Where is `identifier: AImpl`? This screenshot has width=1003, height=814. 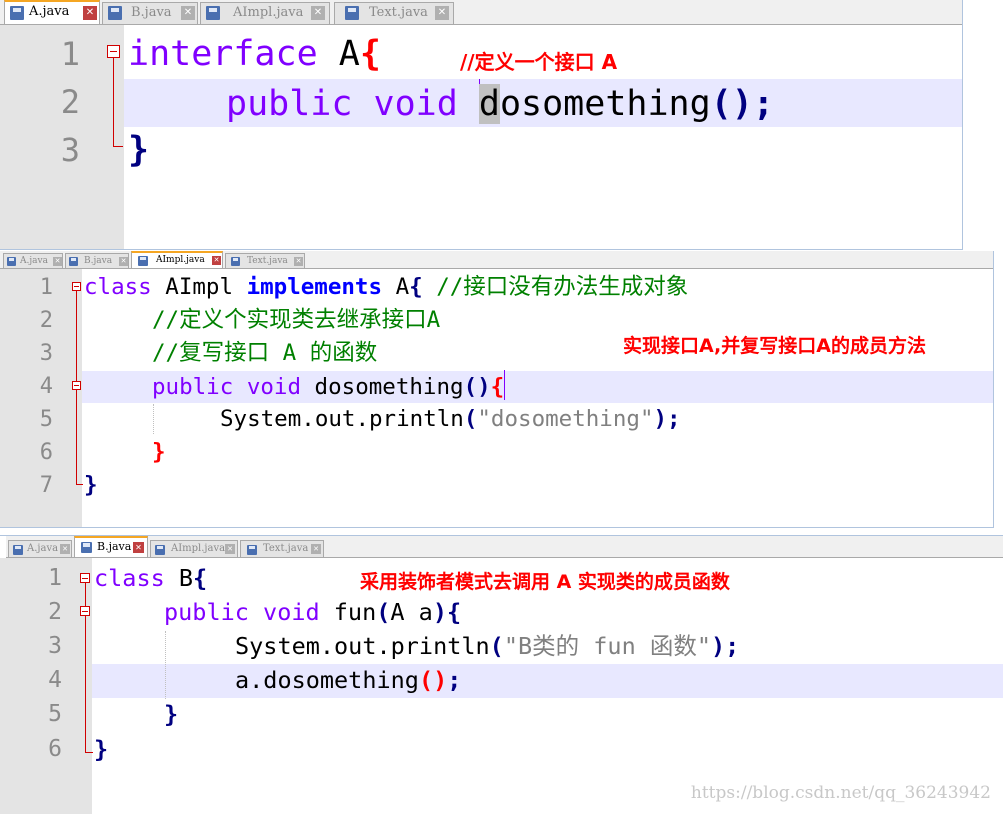 identifier: AImpl is located at coordinates (199, 287).